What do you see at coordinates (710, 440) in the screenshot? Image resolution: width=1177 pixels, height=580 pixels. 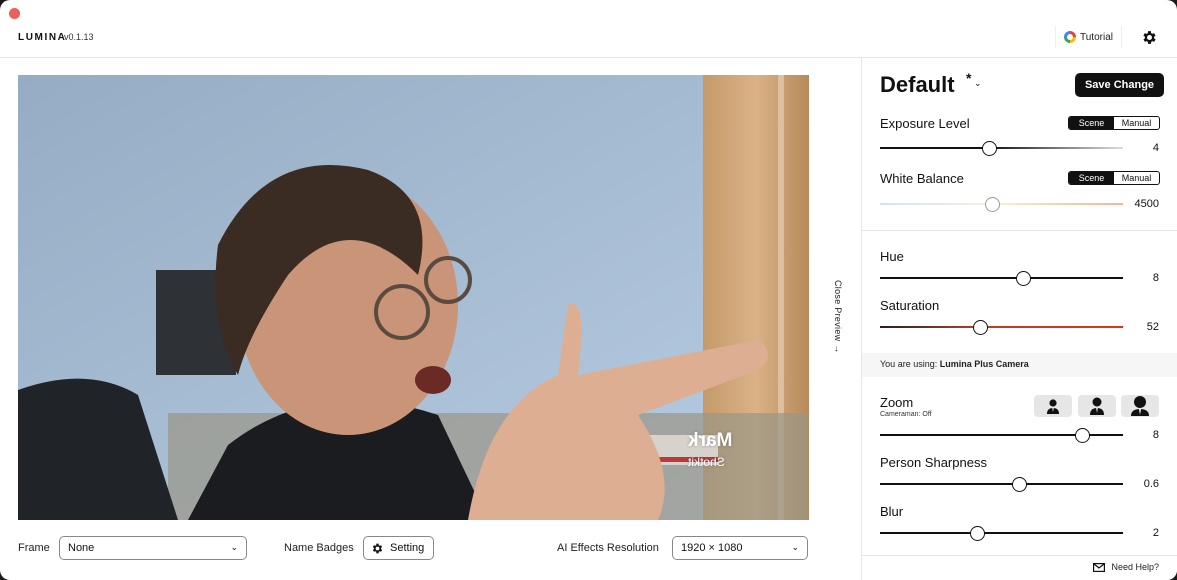 I see `name-badge-name: Mark` at bounding box center [710, 440].